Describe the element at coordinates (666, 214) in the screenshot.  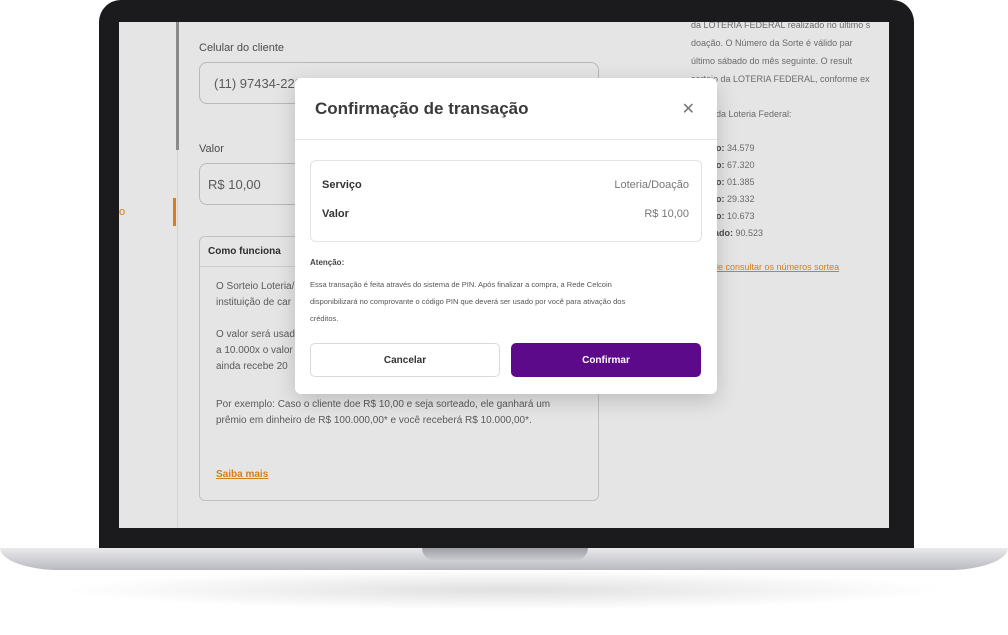
I see `amount-value: R$ 10,00` at that location.